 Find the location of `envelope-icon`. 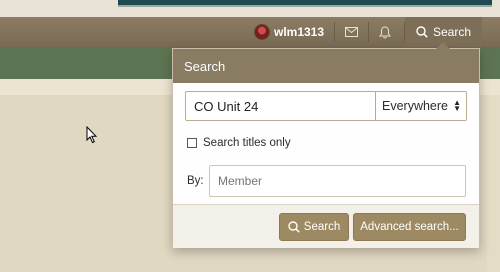

envelope-icon is located at coordinates (351, 32).